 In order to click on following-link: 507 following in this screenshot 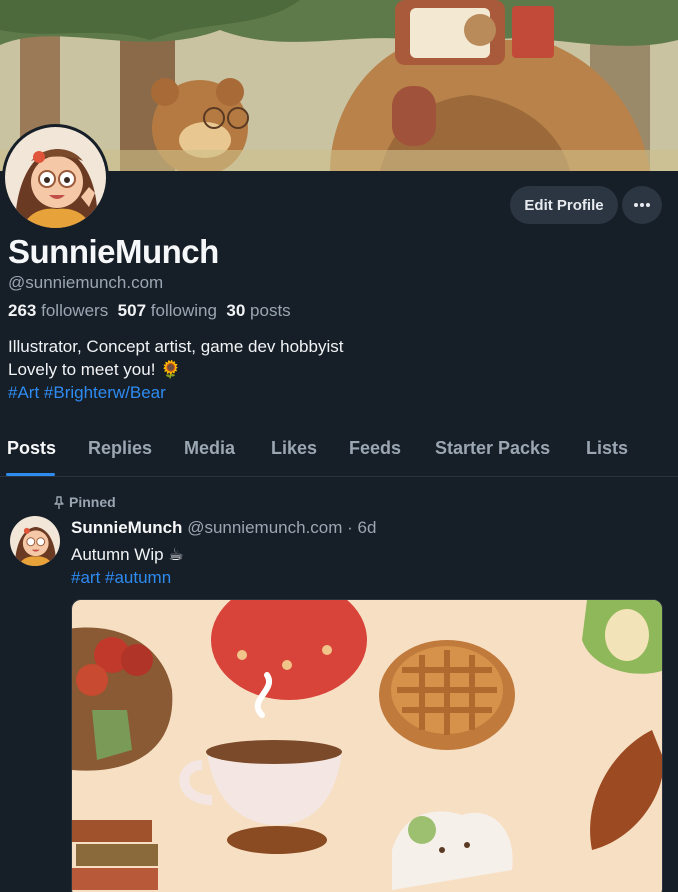, I will do `click(167, 310)`.